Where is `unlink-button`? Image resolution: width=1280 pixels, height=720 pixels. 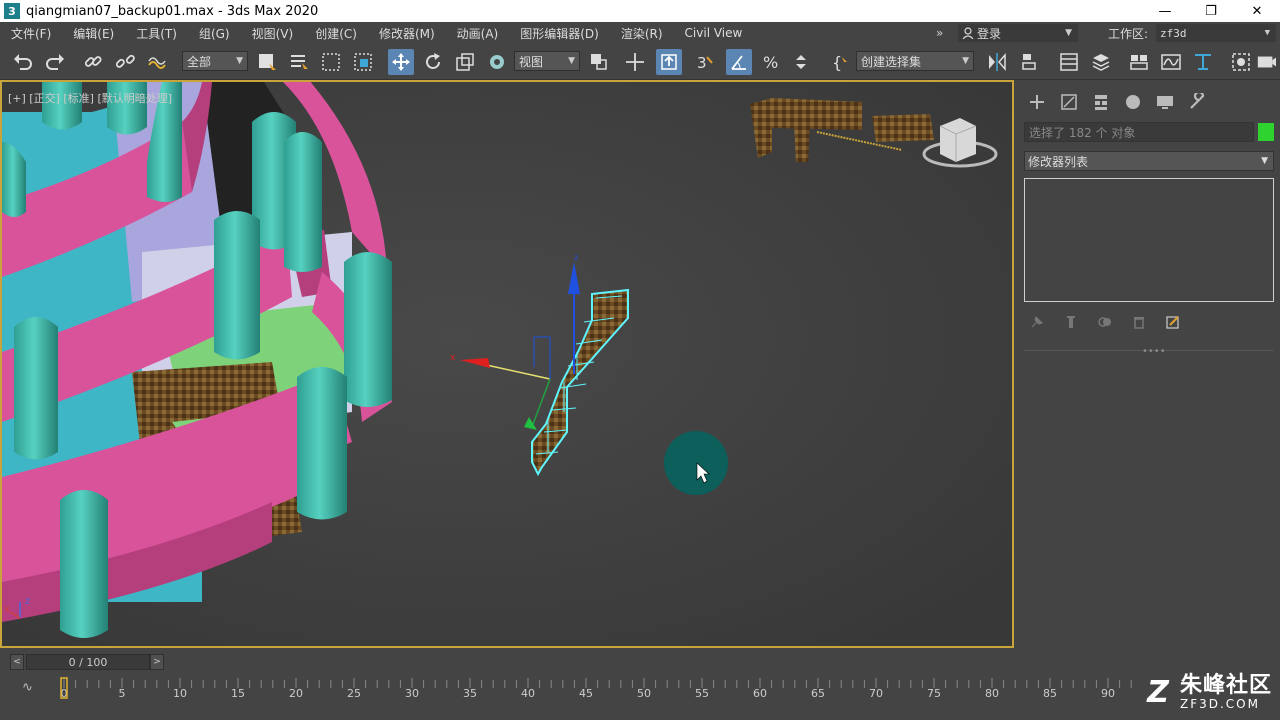
unlink-button is located at coordinates (125, 62).